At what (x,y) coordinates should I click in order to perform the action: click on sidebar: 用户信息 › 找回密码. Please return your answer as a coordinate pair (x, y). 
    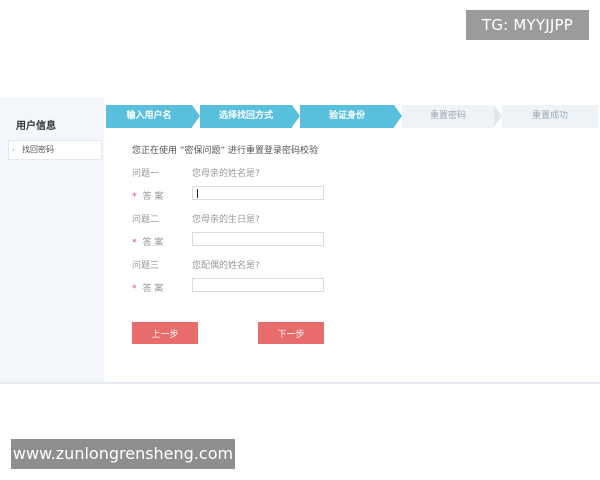
    Looking at the image, I should click on (52, 239).